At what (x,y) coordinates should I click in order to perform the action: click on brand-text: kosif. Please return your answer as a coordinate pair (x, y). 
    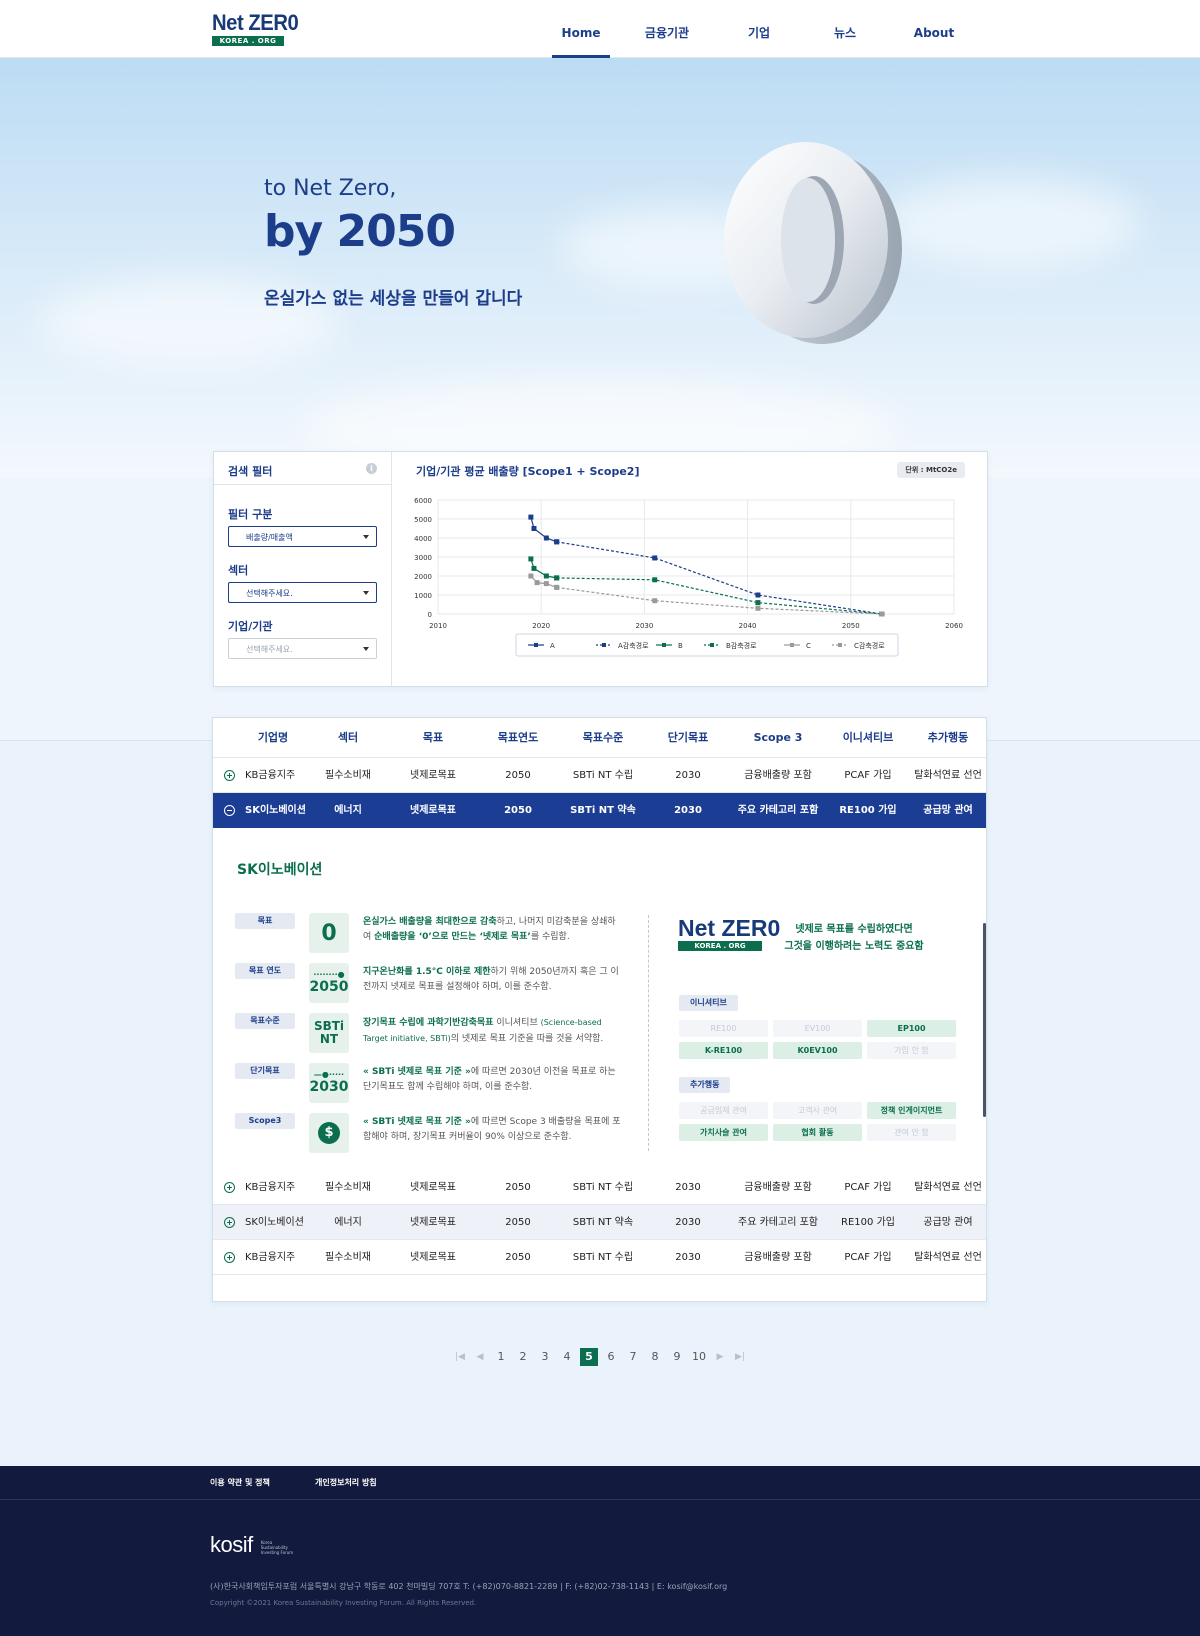
    Looking at the image, I should click on (231, 1544).